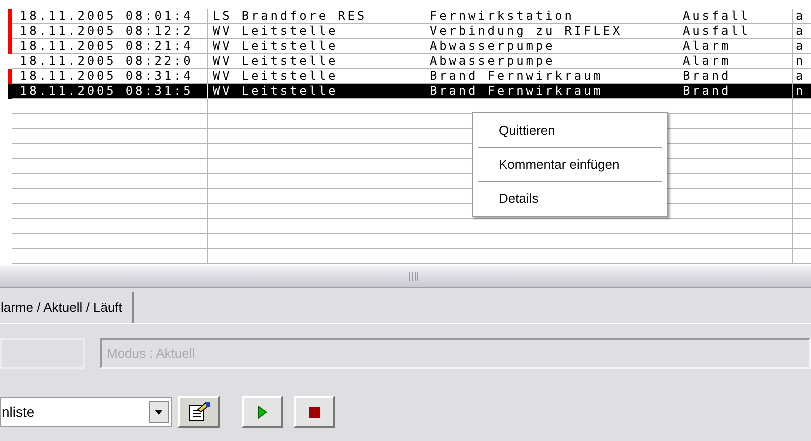 This screenshot has width=811, height=441. I want to click on stop-icon, so click(314, 412).